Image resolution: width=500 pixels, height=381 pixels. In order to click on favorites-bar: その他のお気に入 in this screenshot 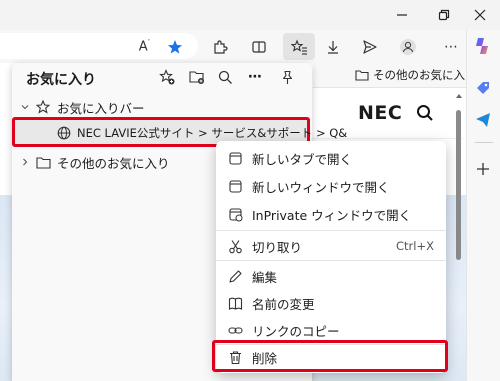, I will do `click(389, 75)`.